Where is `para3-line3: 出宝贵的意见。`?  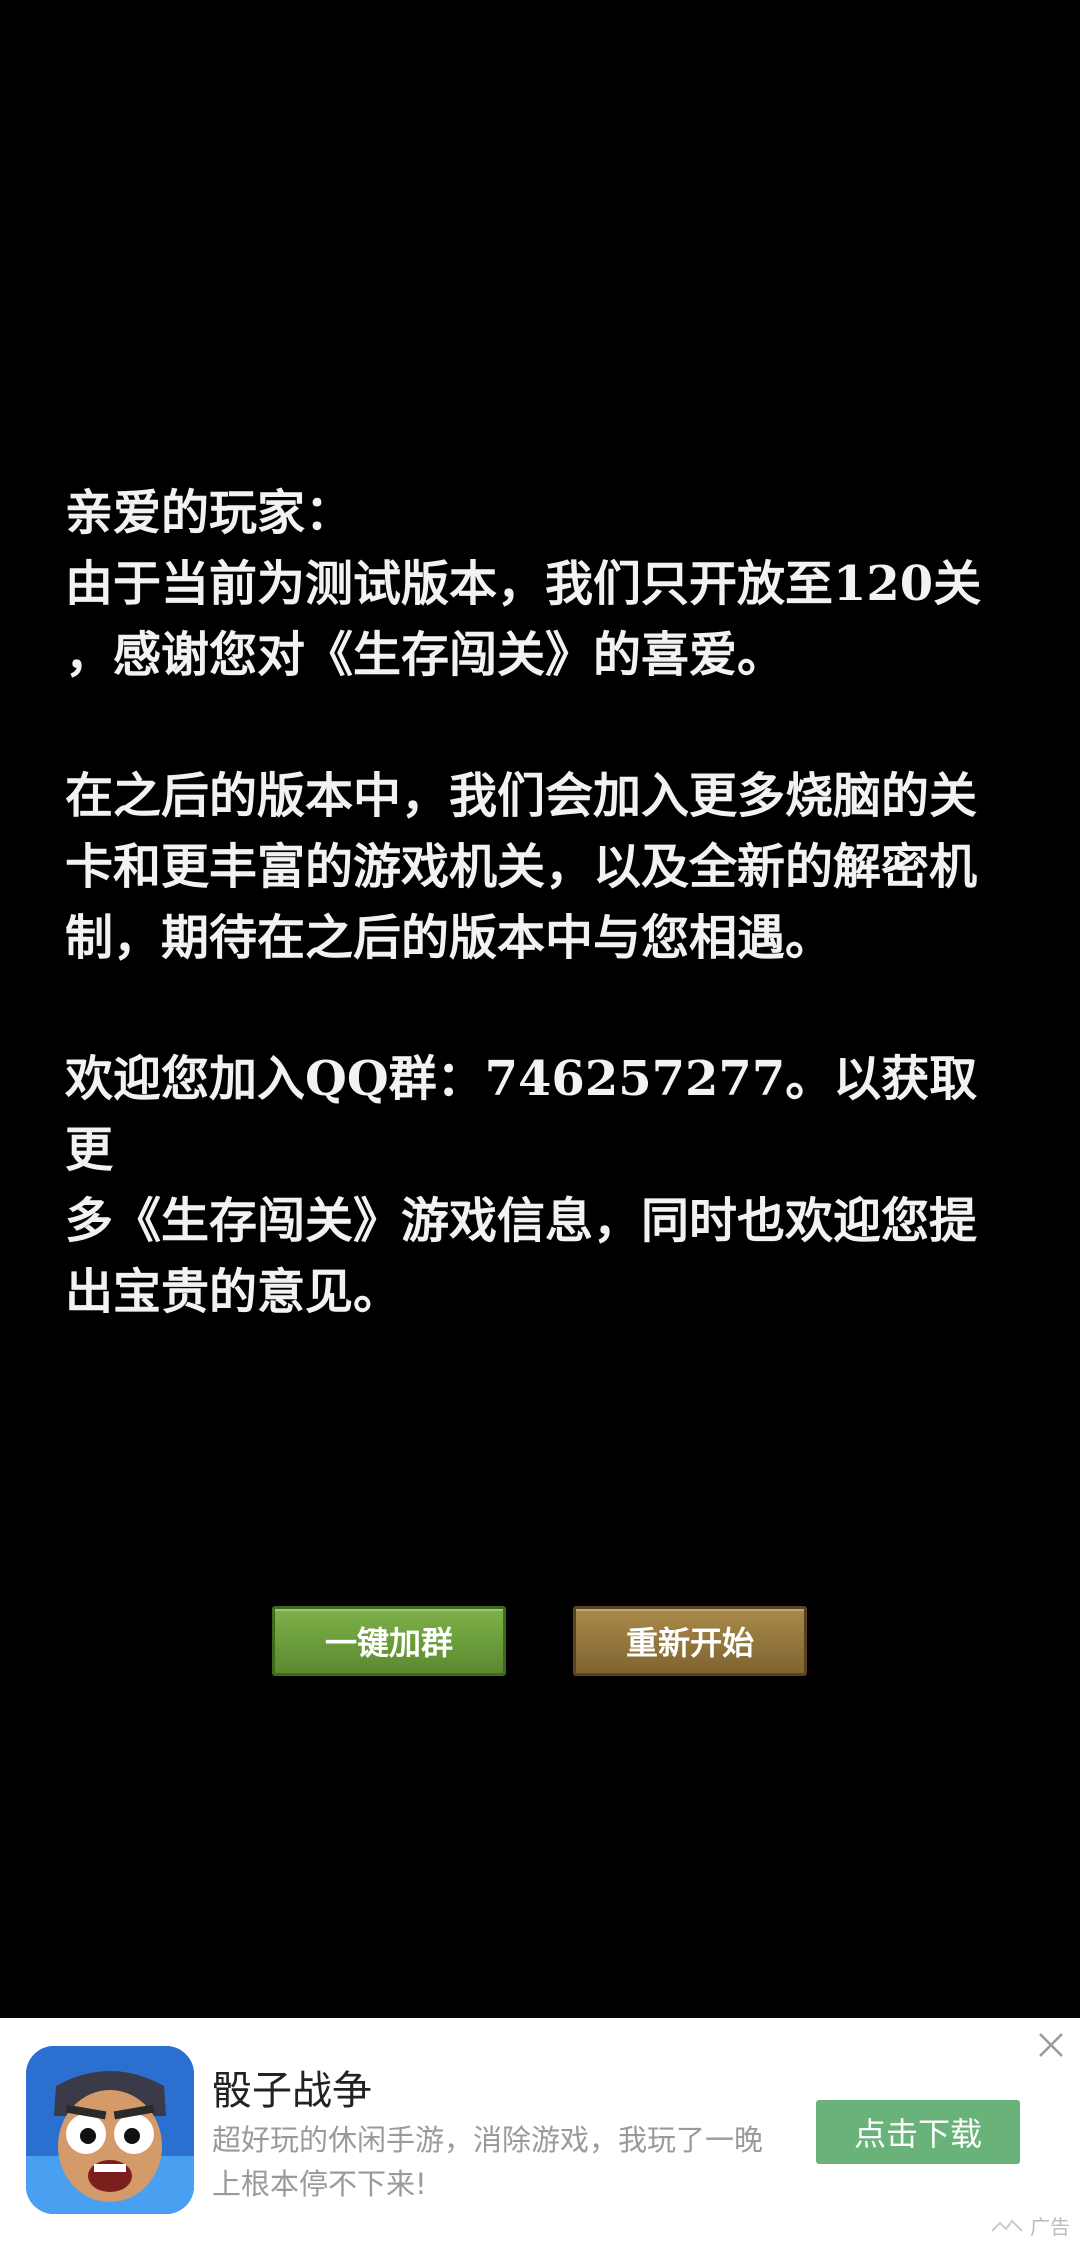 para3-line3: 出宝贵的意见。 is located at coordinates (233, 1292).